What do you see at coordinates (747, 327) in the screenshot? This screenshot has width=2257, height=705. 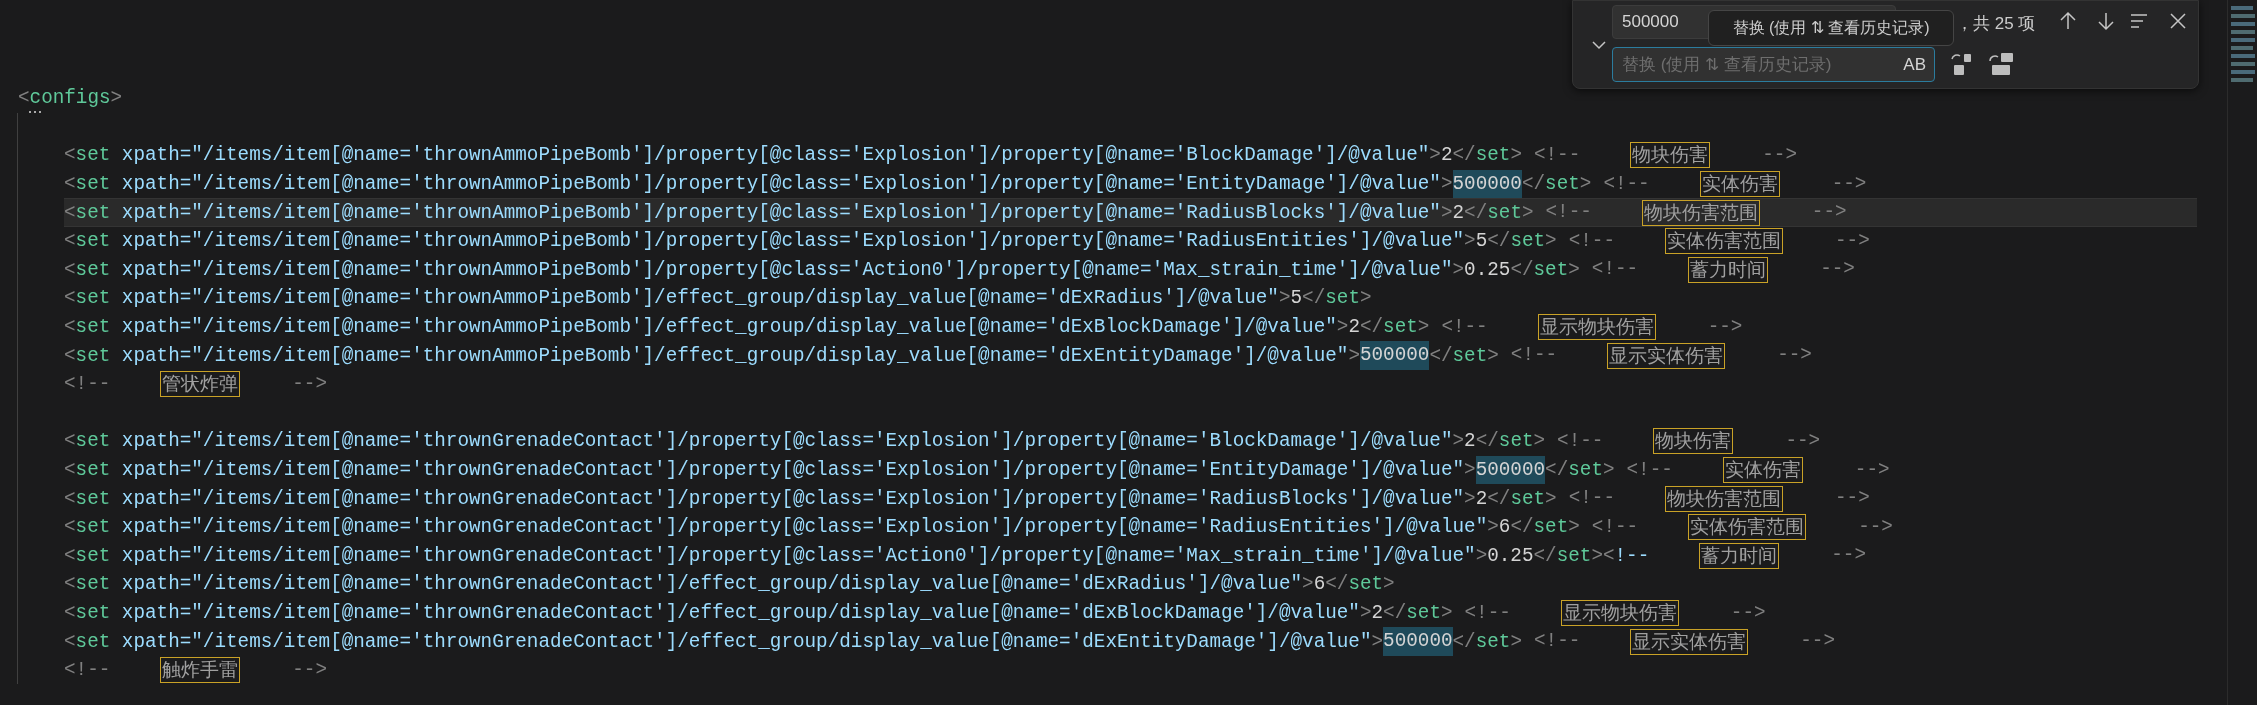 I see `code-text: <set xpath="/items/item[@name='thrownAmmoPipeBomb']/effect_group/display_value[@name='dExBlockDamage']/@value">2</set>` at bounding box center [747, 327].